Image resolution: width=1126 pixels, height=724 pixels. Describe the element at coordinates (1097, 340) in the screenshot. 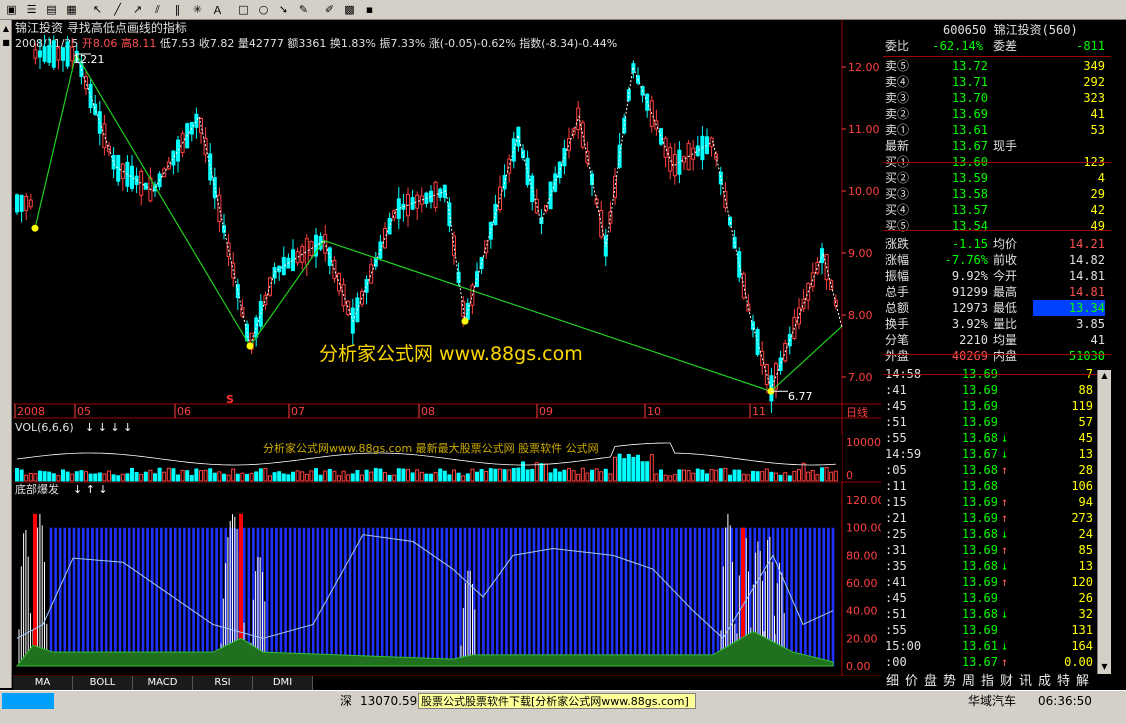

I see `quote-cell: 41` at that location.